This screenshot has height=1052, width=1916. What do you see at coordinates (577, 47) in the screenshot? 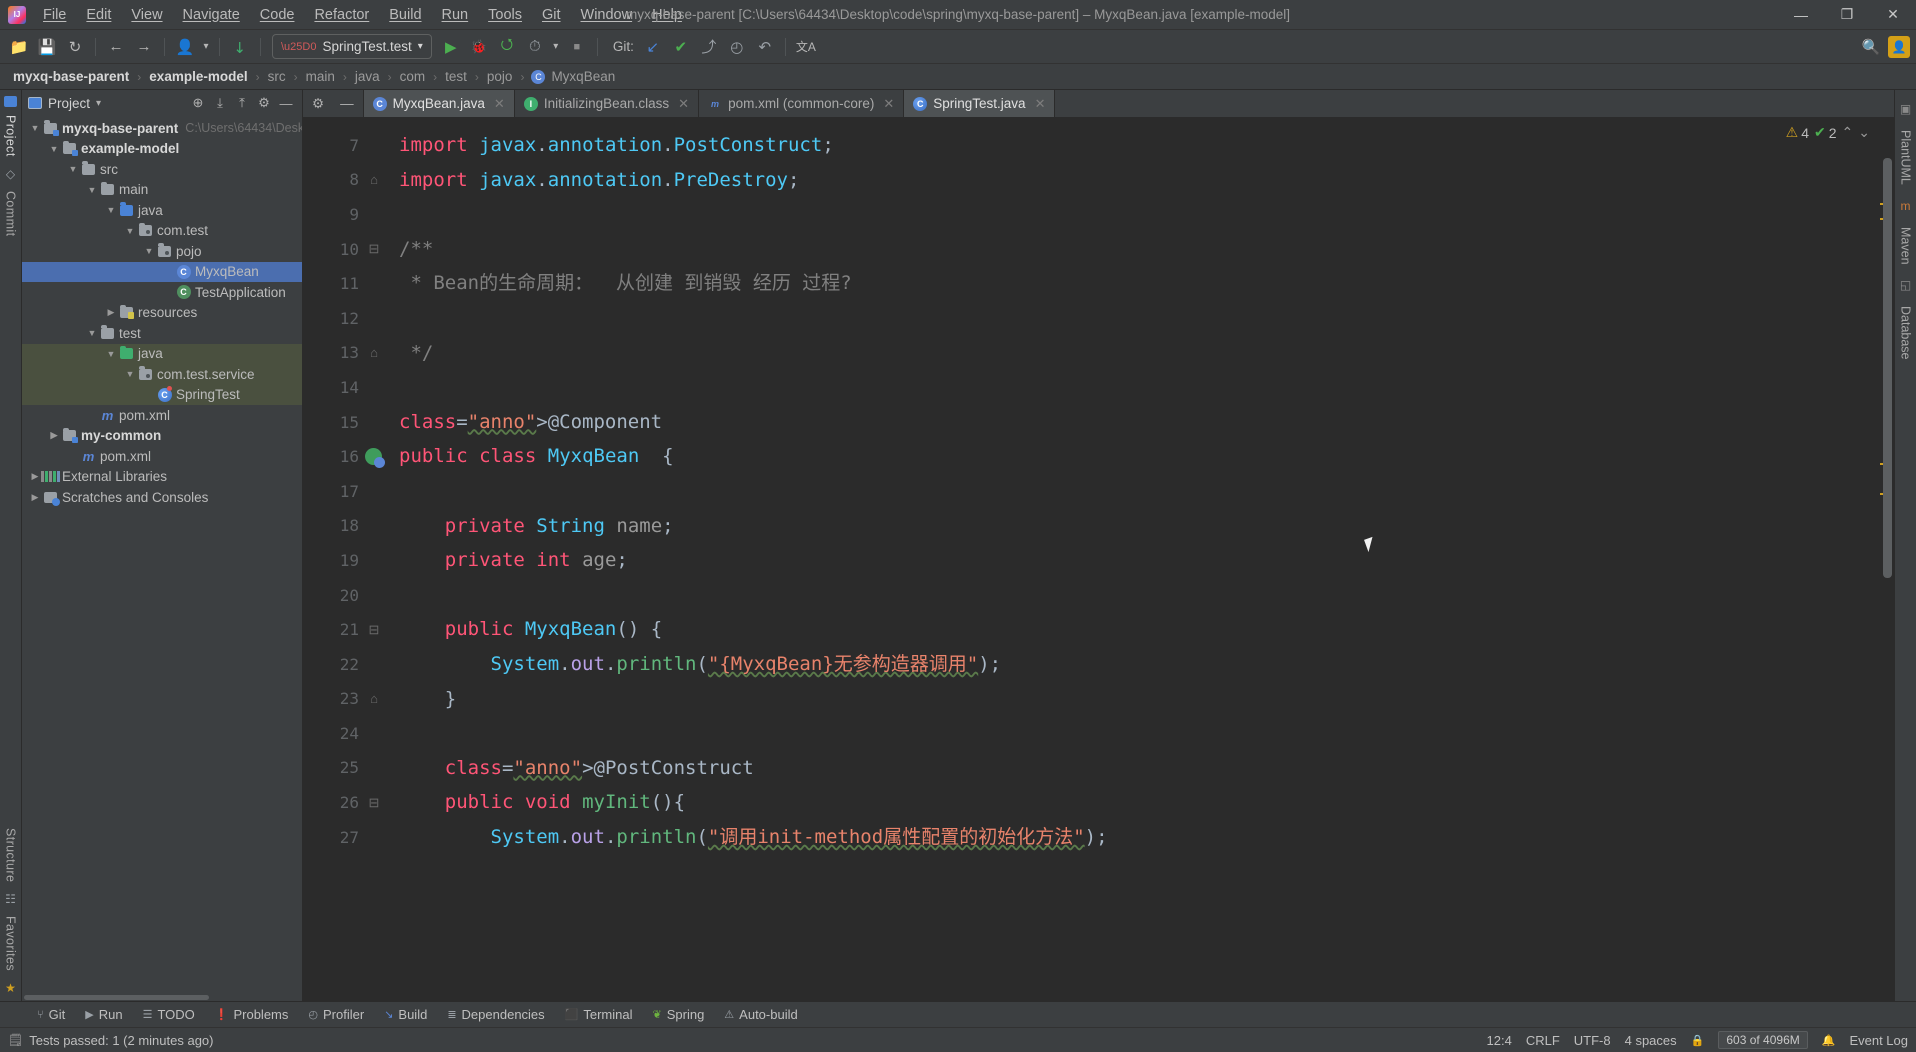
I see `stop-button: ■` at bounding box center [577, 47].